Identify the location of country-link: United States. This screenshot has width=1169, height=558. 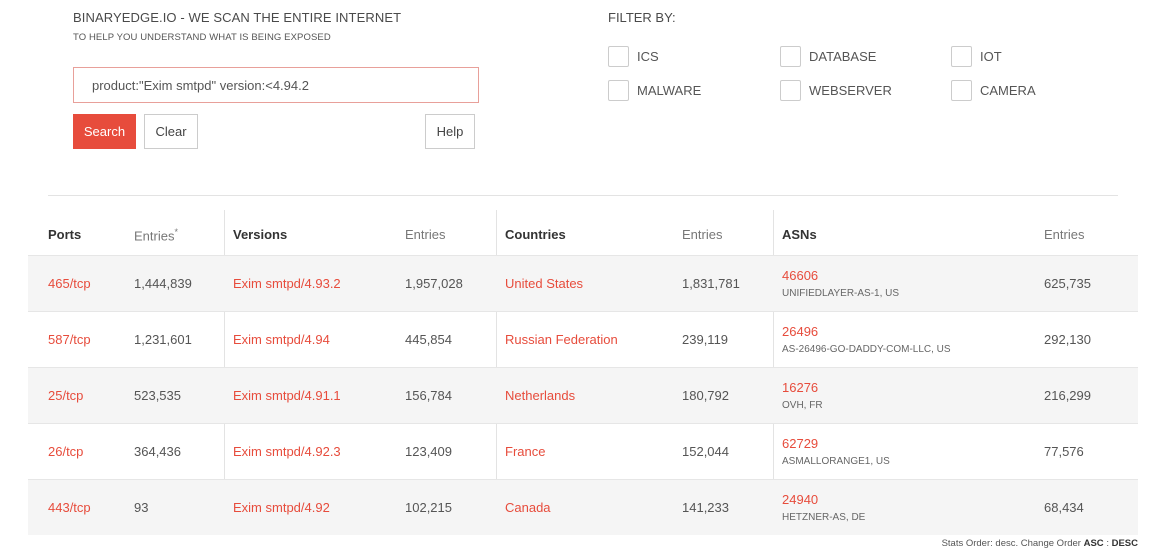
(544, 283).